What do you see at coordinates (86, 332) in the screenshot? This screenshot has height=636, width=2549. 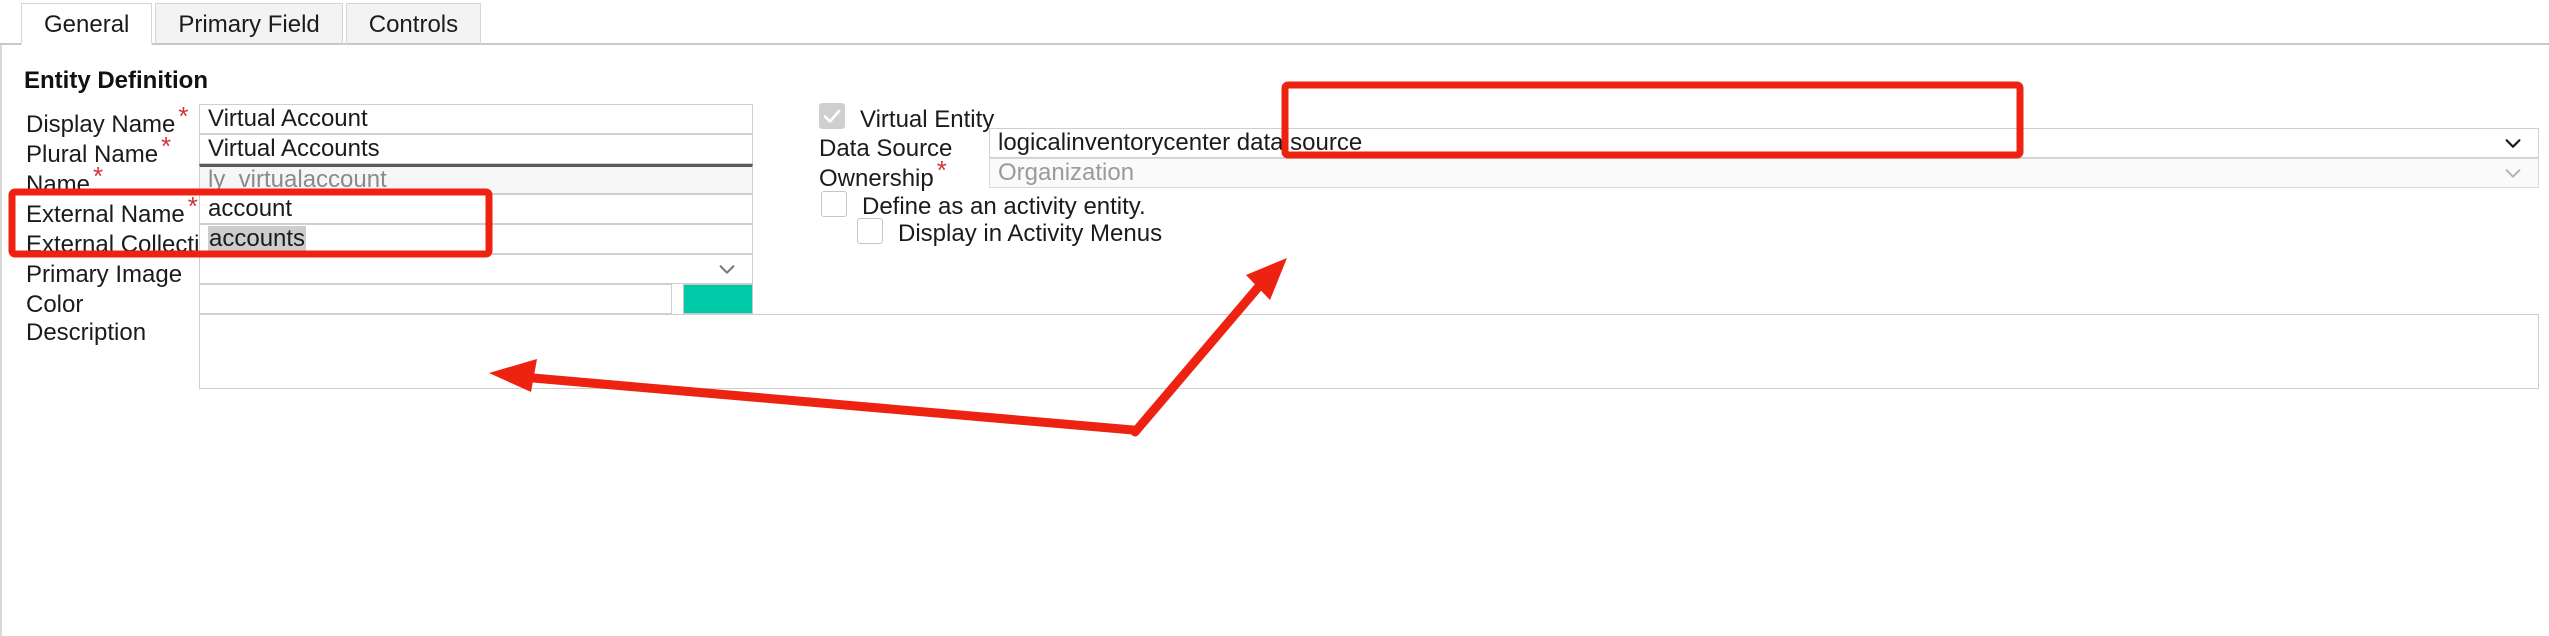 I see `label-description: Description` at bounding box center [86, 332].